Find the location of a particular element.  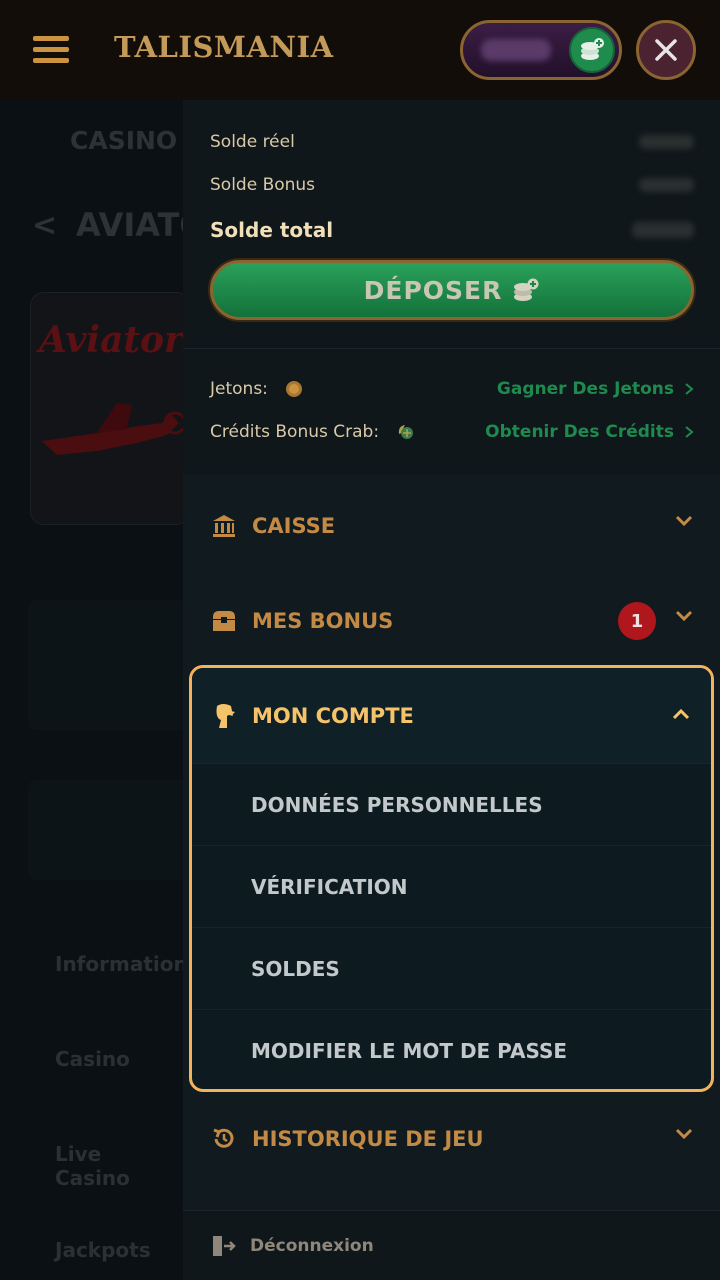

bg-link-jackpots: Jackpots is located at coordinates (103, 1250).